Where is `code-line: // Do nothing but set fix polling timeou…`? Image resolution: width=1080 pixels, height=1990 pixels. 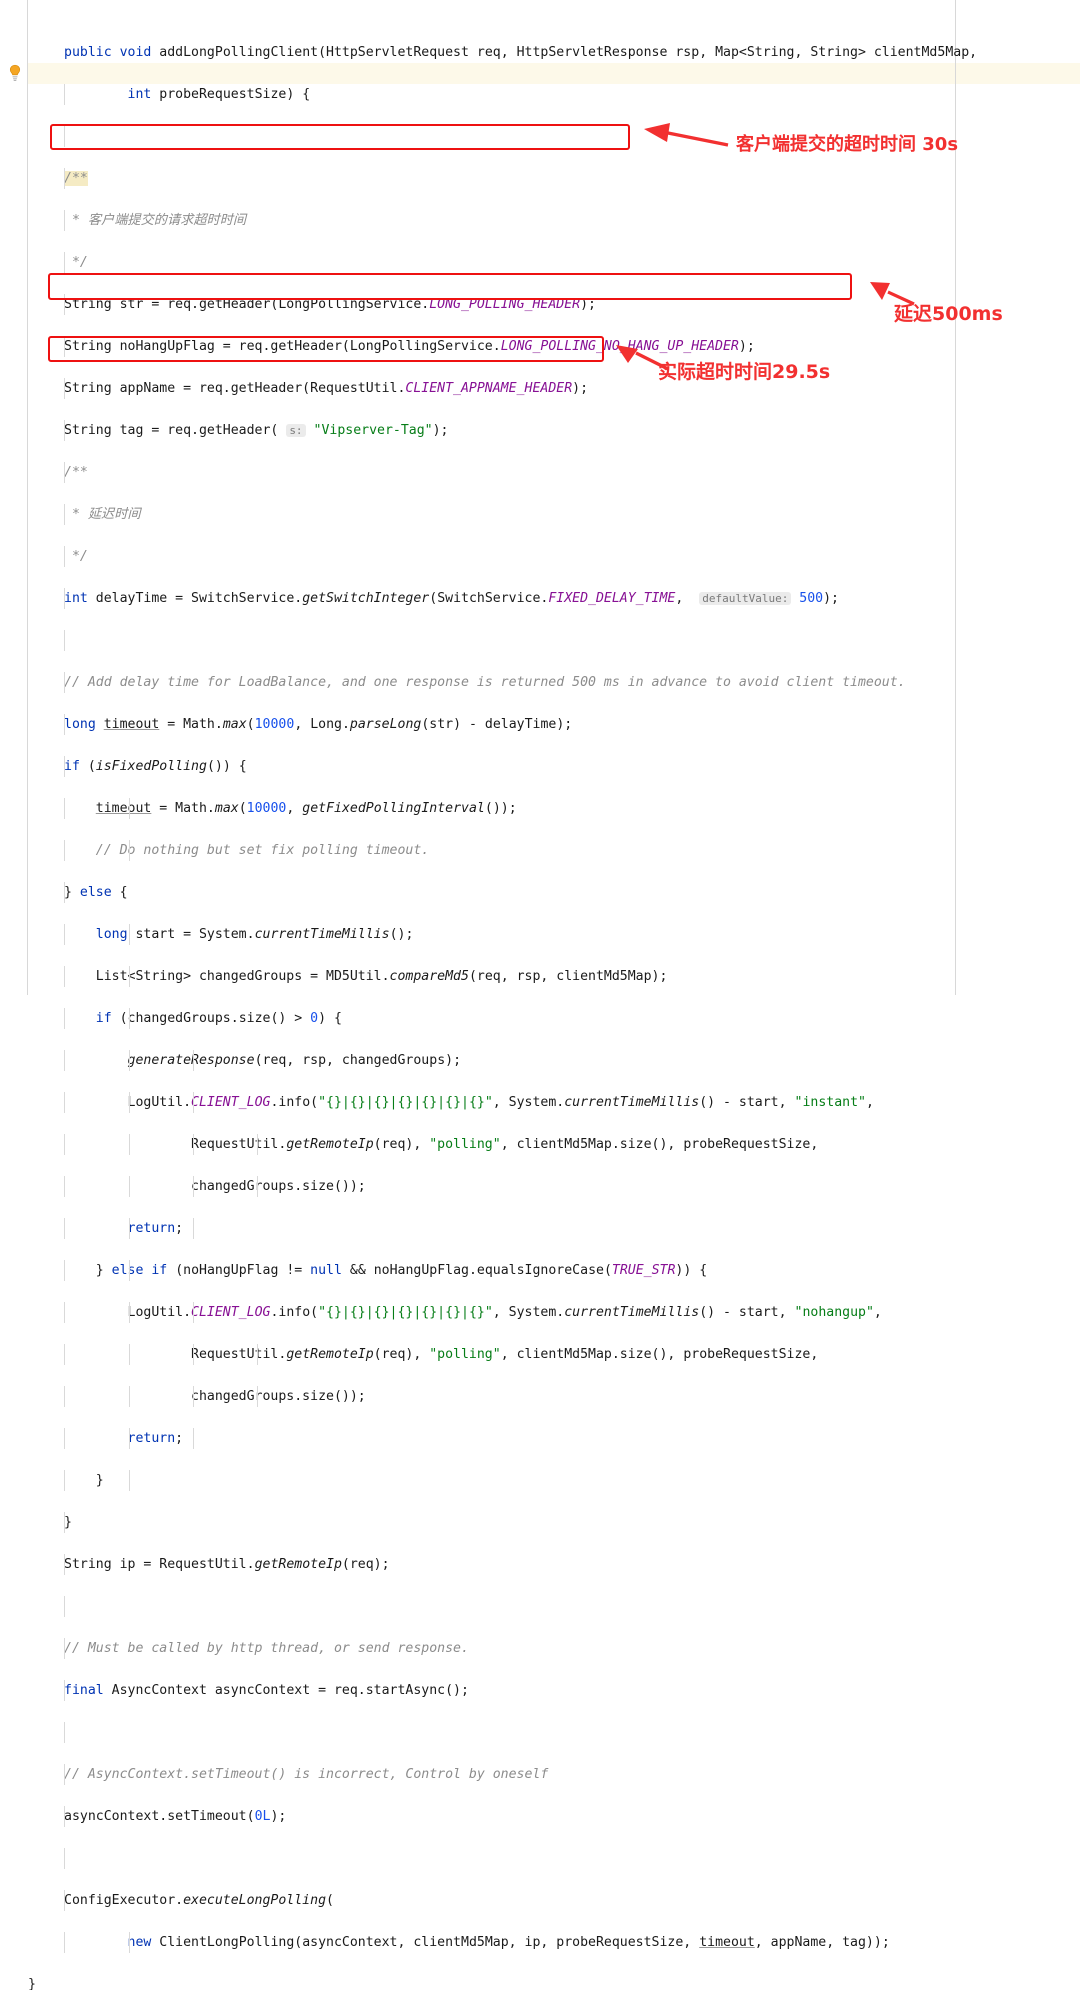
code-line: // Do nothing but set fix polling timeou… is located at coordinates (554, 850).